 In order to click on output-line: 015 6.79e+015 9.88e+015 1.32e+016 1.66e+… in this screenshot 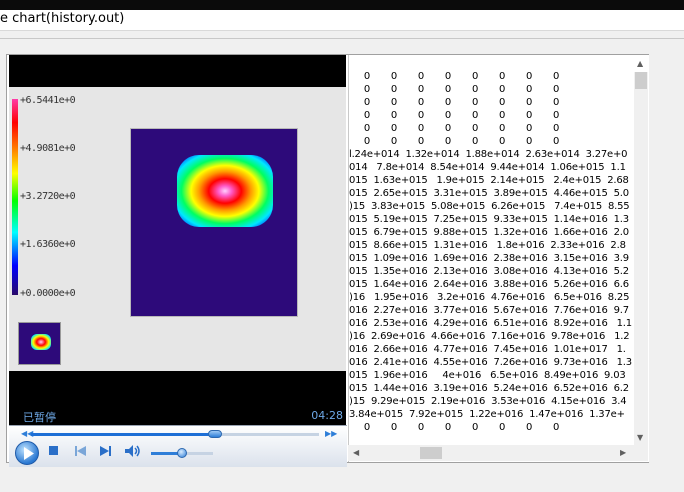, I will do `click(489, 232)`.